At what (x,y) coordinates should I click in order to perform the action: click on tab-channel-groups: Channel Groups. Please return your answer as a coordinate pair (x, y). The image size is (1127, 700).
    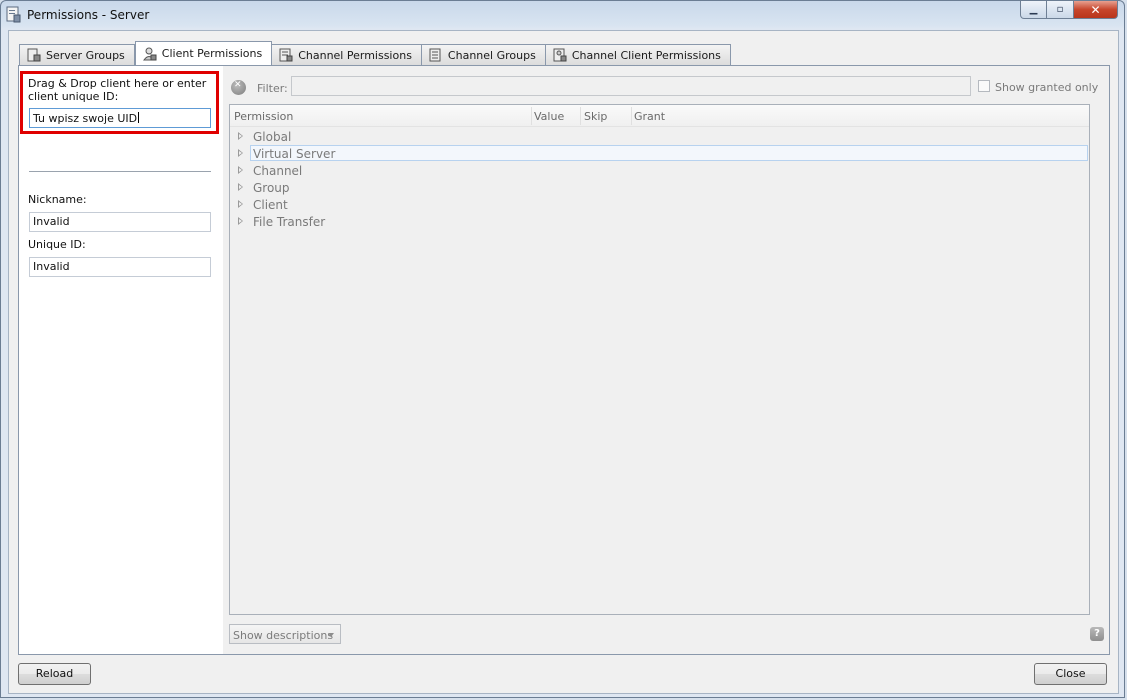
    Looking at the image, I should click on (483, 54).